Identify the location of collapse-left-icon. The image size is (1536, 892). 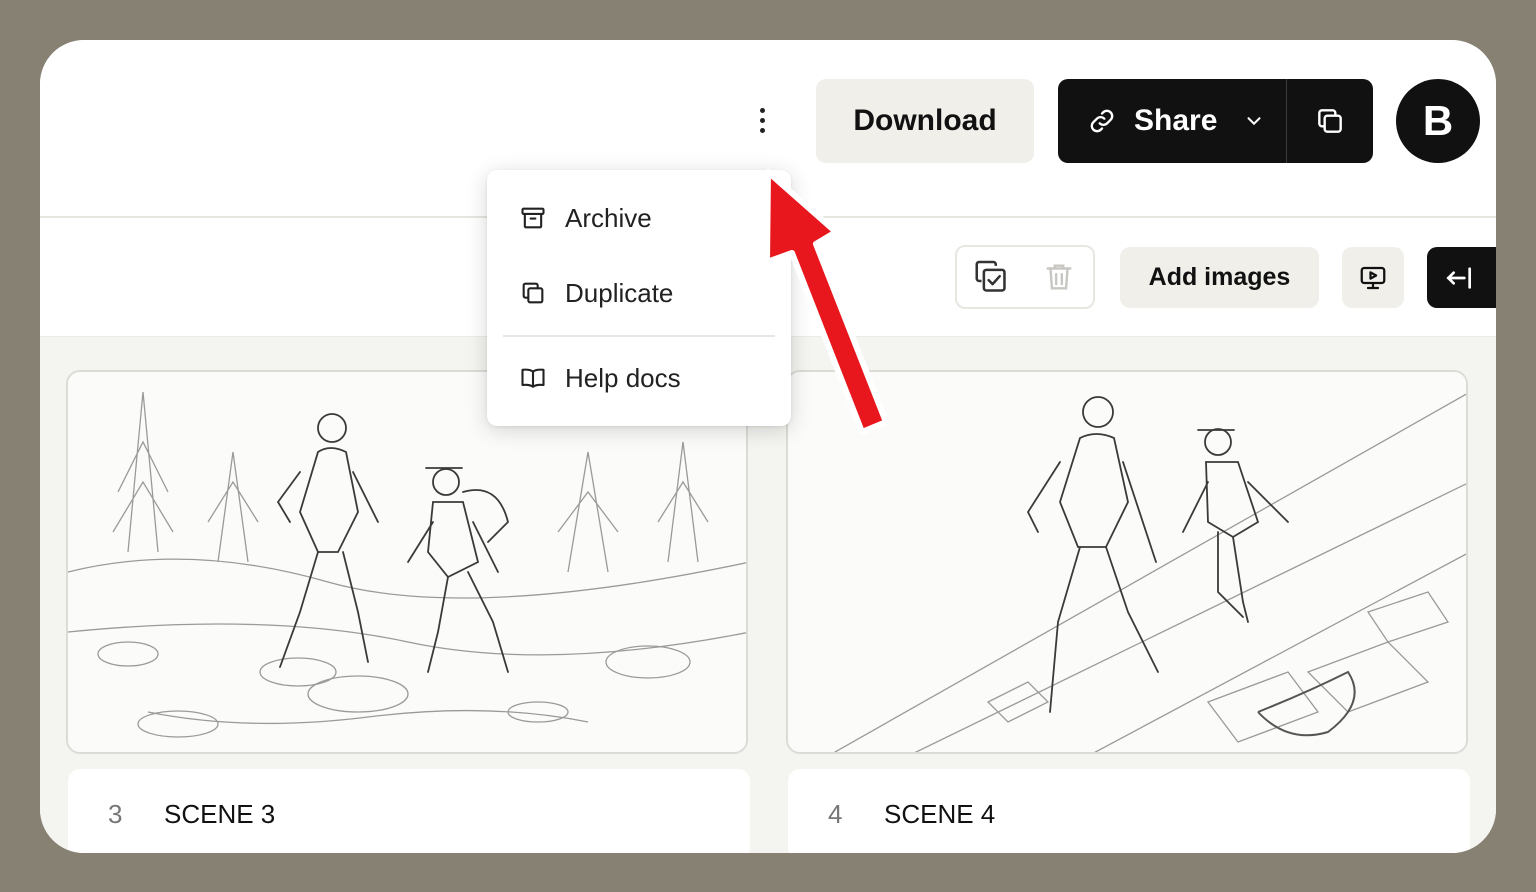
(1458, 277).